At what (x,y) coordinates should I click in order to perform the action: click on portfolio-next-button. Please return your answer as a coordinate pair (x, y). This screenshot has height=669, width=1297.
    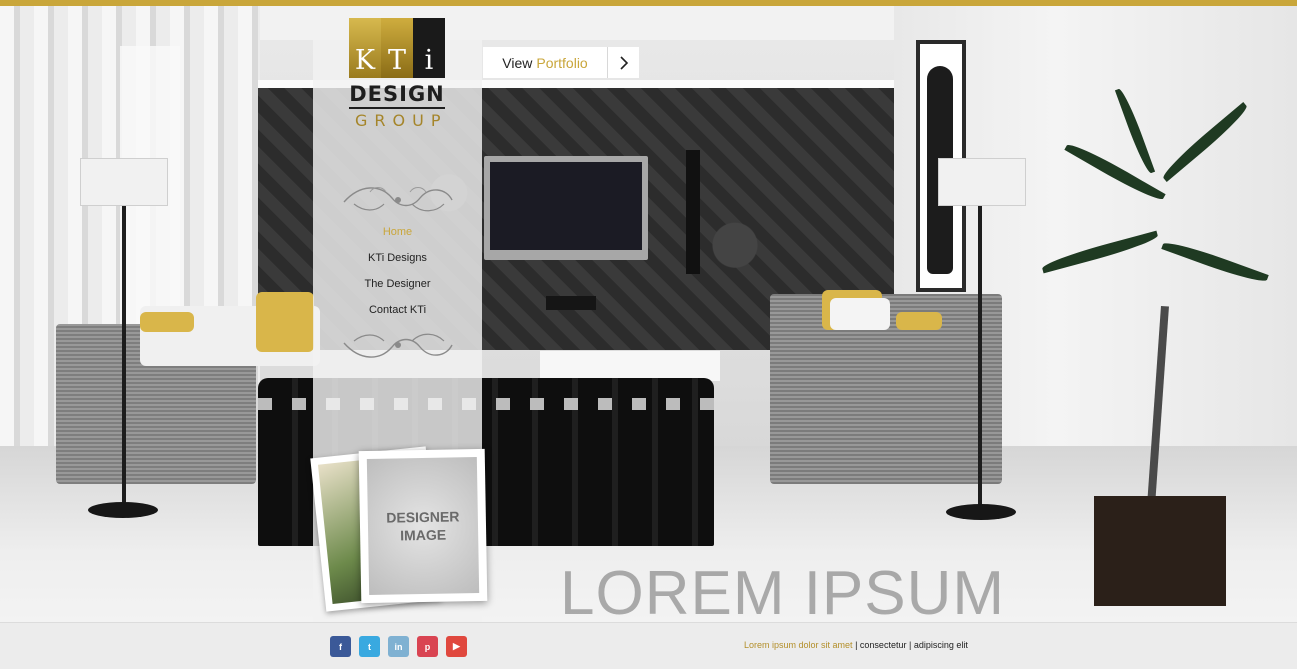
    Looking at the image, I should click on (623, 62).